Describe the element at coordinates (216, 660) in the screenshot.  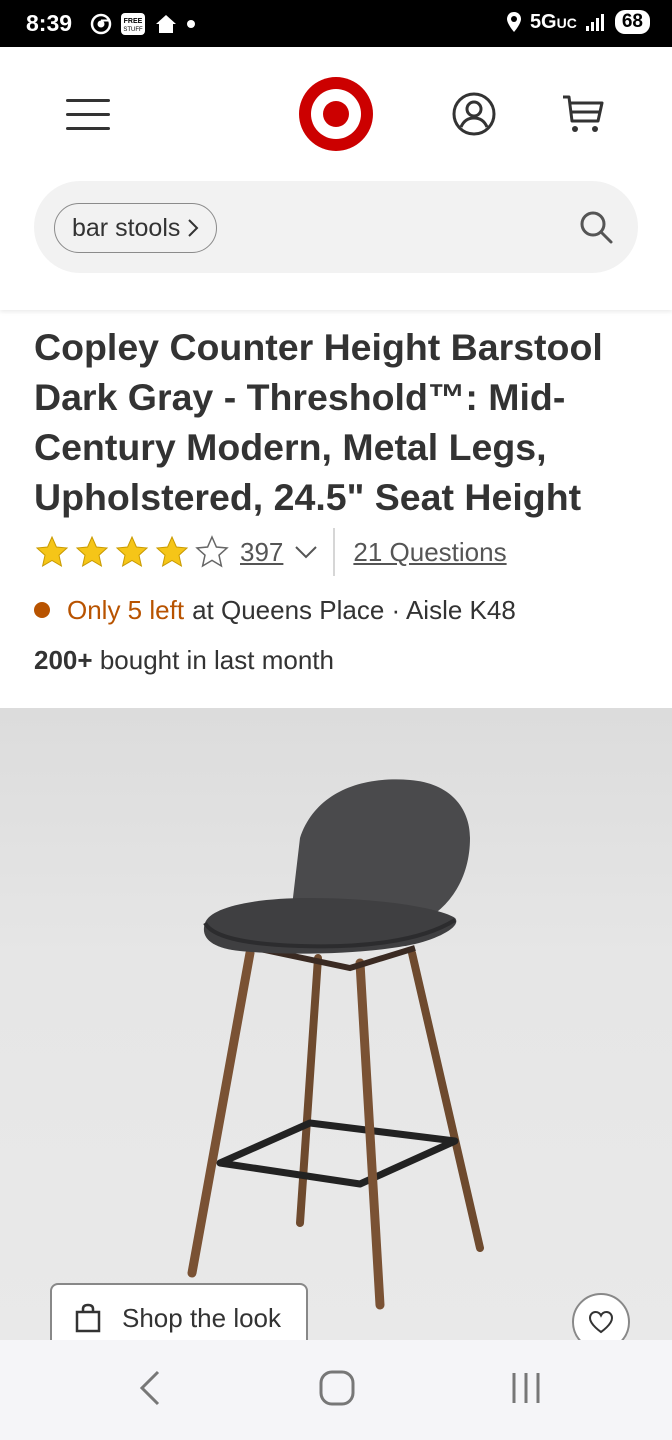
I see `bought-label: bought in last month` at that location.